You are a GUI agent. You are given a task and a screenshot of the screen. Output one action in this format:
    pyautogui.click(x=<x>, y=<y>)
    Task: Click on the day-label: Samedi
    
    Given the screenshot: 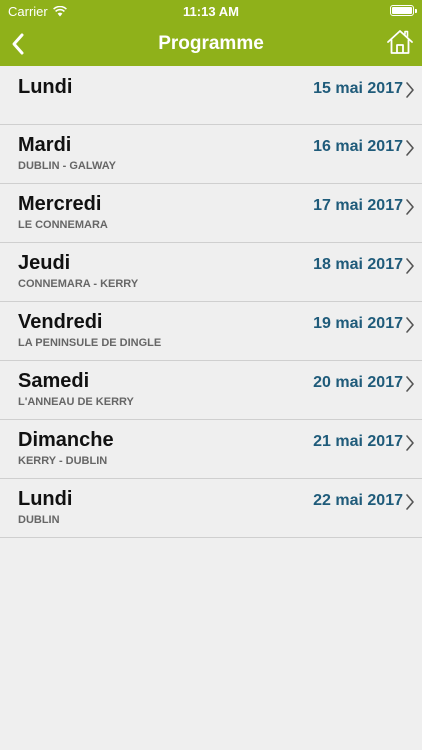 What is the action you would take?
    pyautogui.click(x=54, y=381)
    